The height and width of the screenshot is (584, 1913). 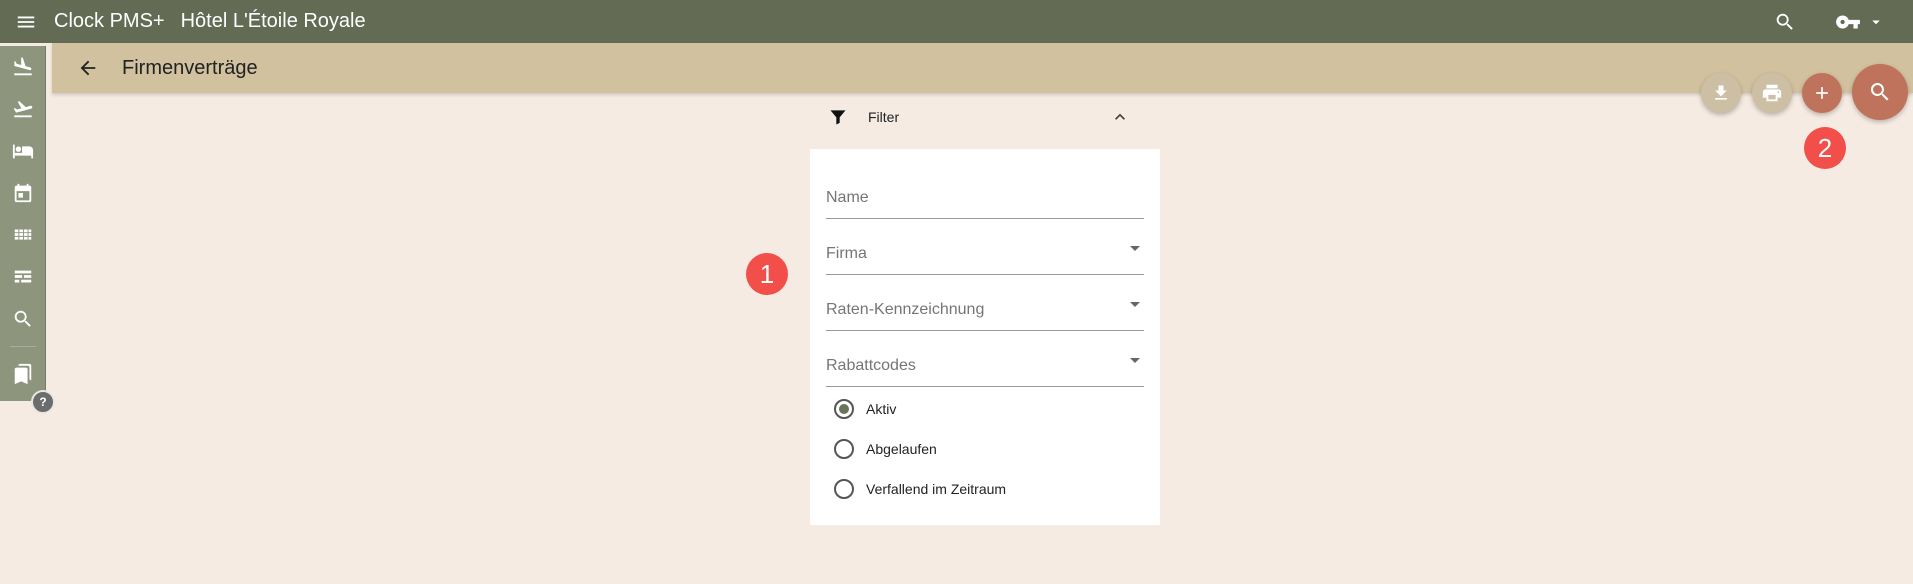 I want to click on flight-land-icon, so click(x=23, y=66).